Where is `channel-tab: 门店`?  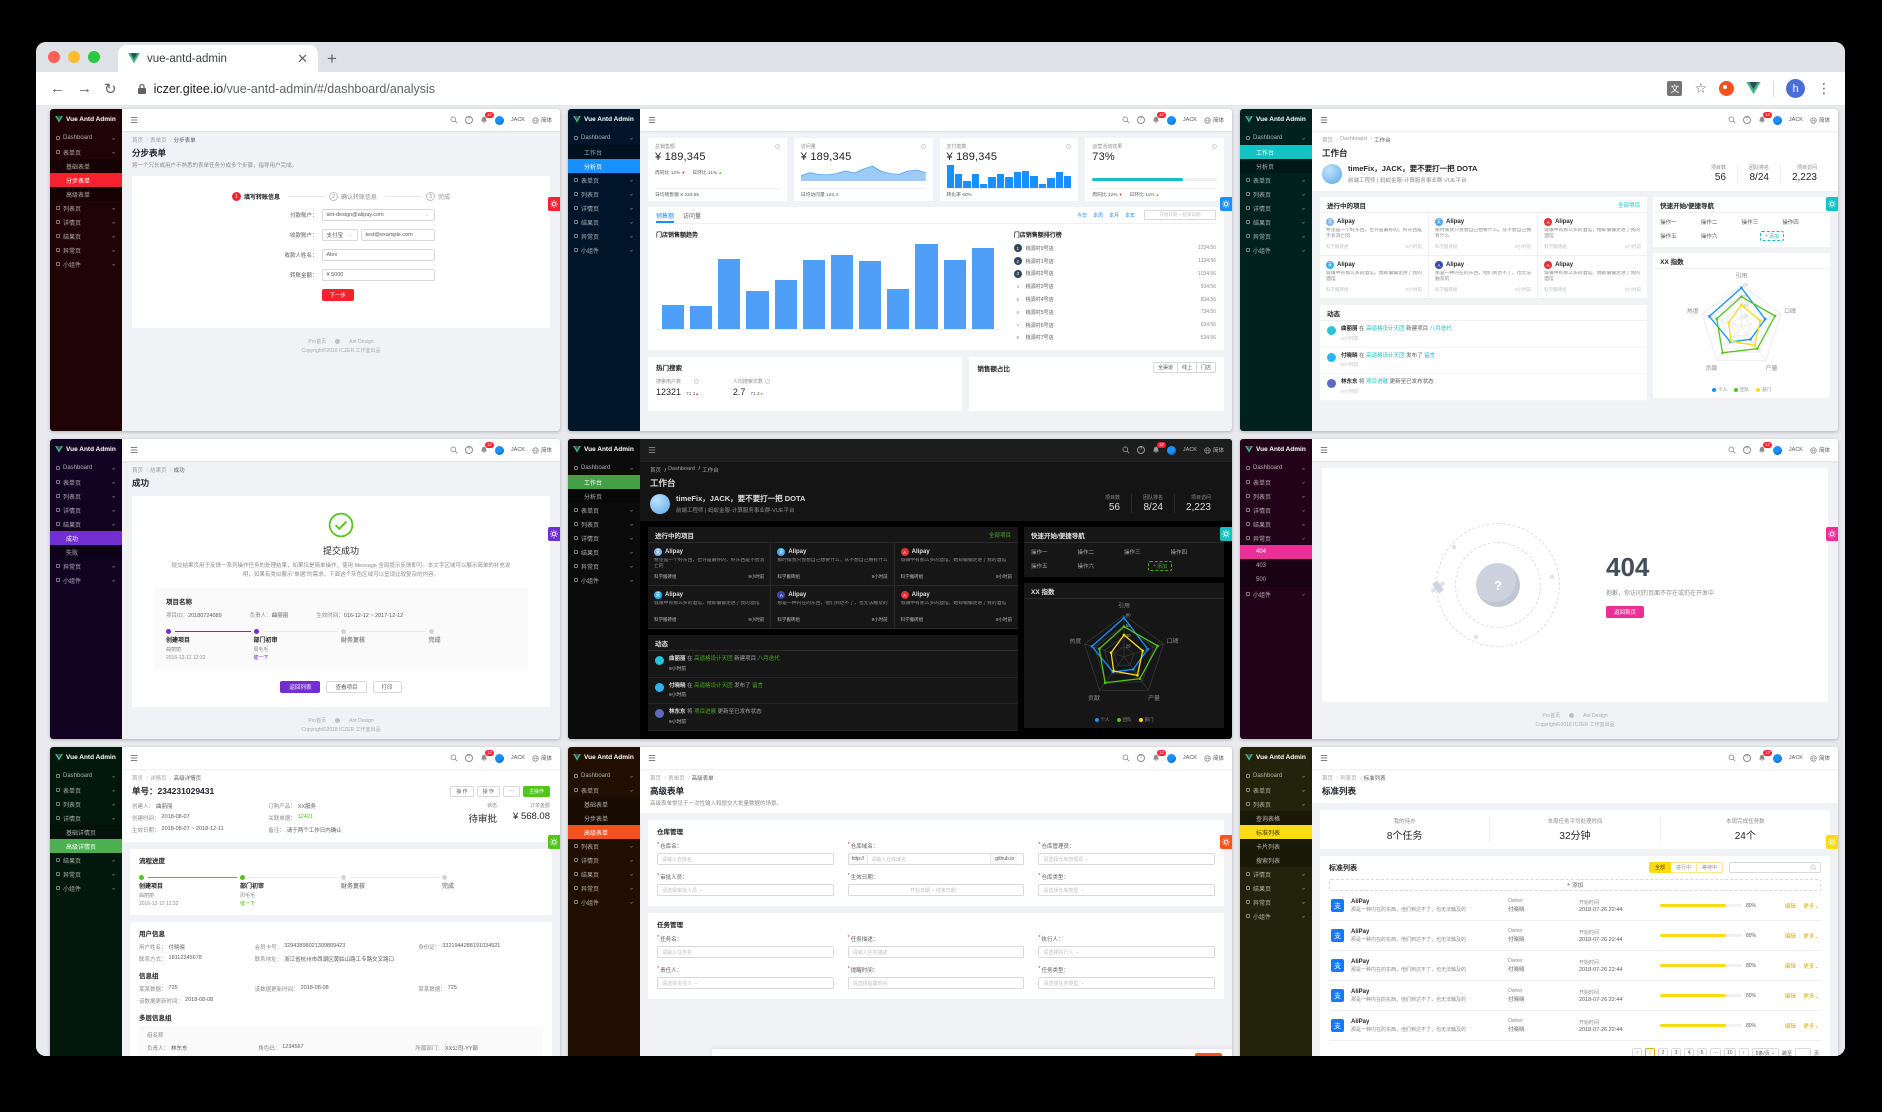 channel-tab: 门店 is located at coordinates (1206, 368).